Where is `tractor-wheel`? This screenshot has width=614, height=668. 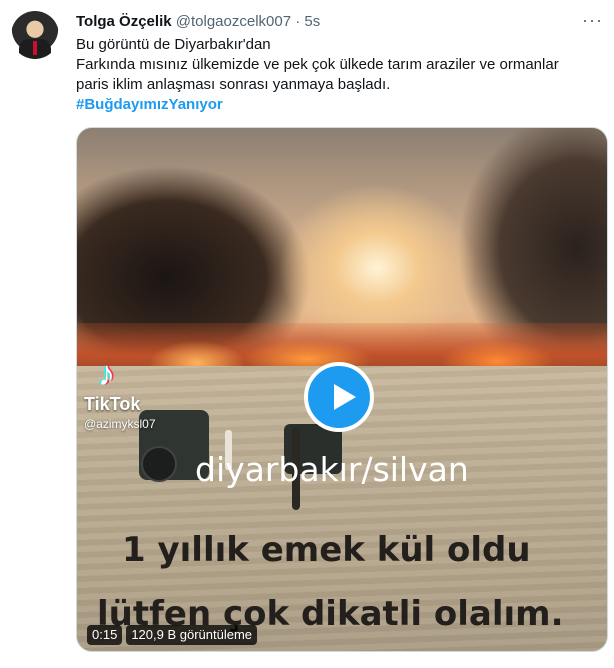
tractor-wheel is located at coordinates (159, 464).